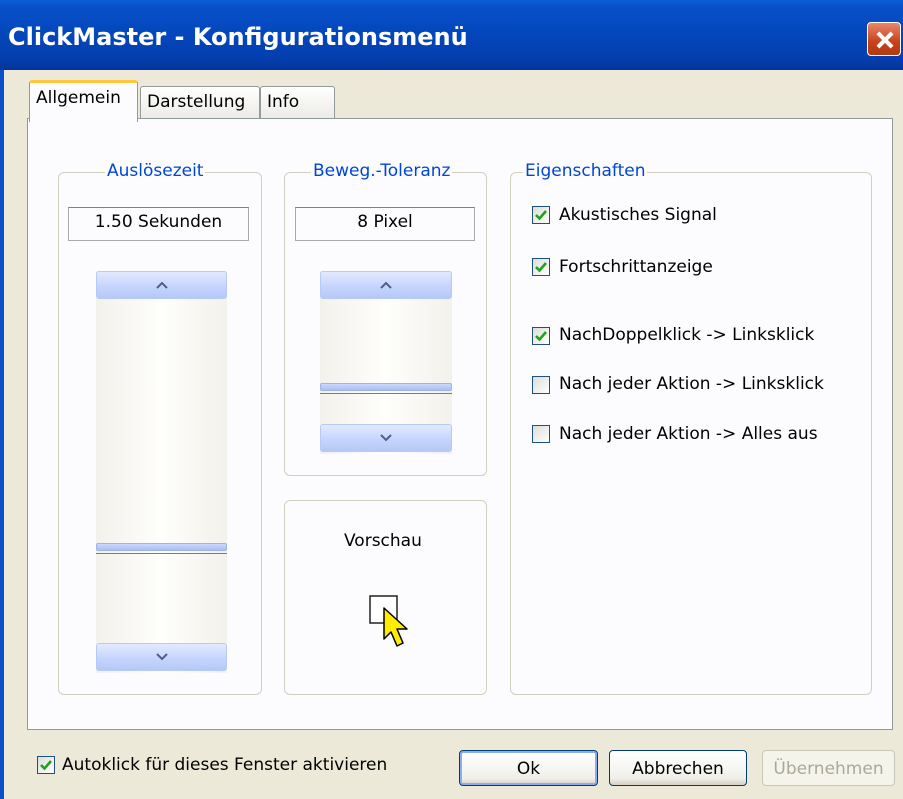 The image size is (903, 799). Describe the element at coordinates (382, 171) in the screenshot. I see `group-label-toleranz: Beweg.-Toleranz` at that location.